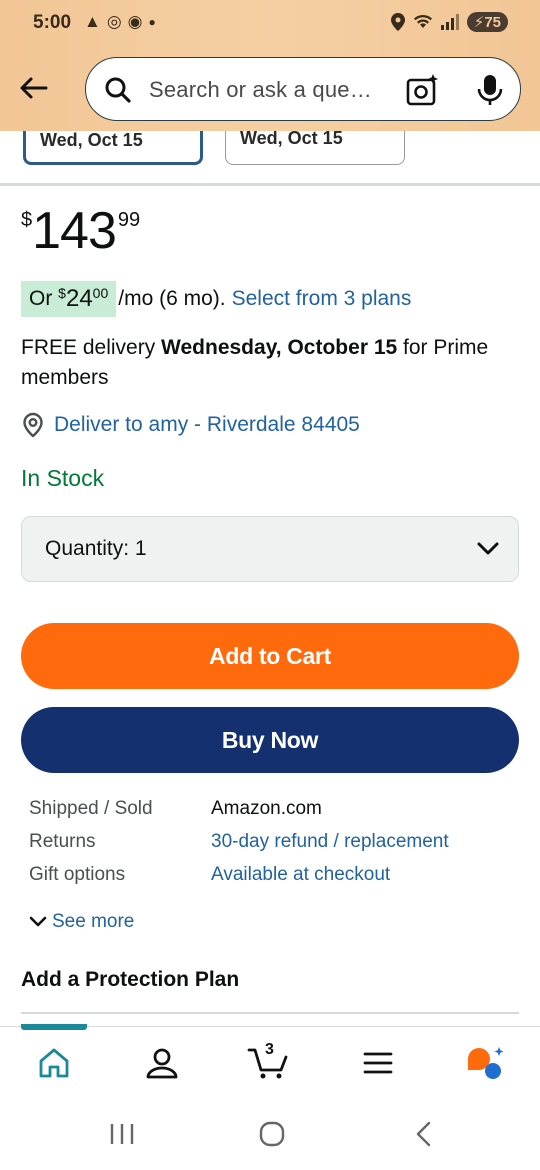  What do you see at coordinates (270, 549) in the screenshot?
I see `quantity-selector: Quantity: 1` at bounding box center [270, 549].